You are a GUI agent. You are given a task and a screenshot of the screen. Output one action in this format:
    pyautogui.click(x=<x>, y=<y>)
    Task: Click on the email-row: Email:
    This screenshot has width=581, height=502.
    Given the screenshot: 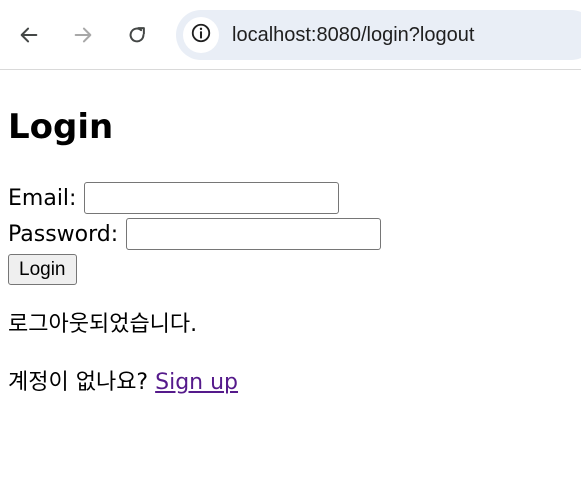 What is the action you would take?
    pyautogui.click(x=174, y=198)
    